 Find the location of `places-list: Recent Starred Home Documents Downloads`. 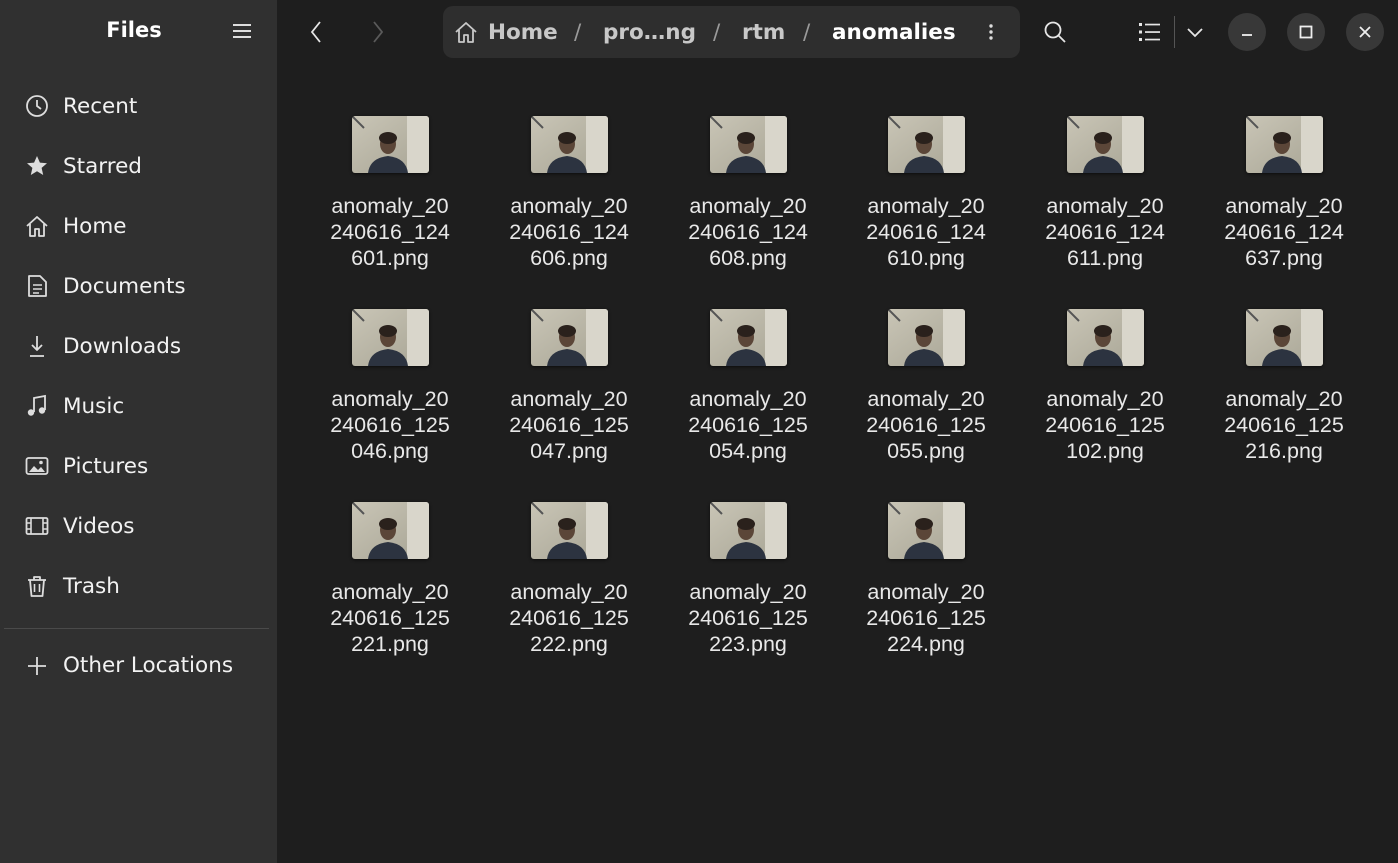

places-list: Recent Starred Home Documents Downloads is located at coordinates (138, 346).